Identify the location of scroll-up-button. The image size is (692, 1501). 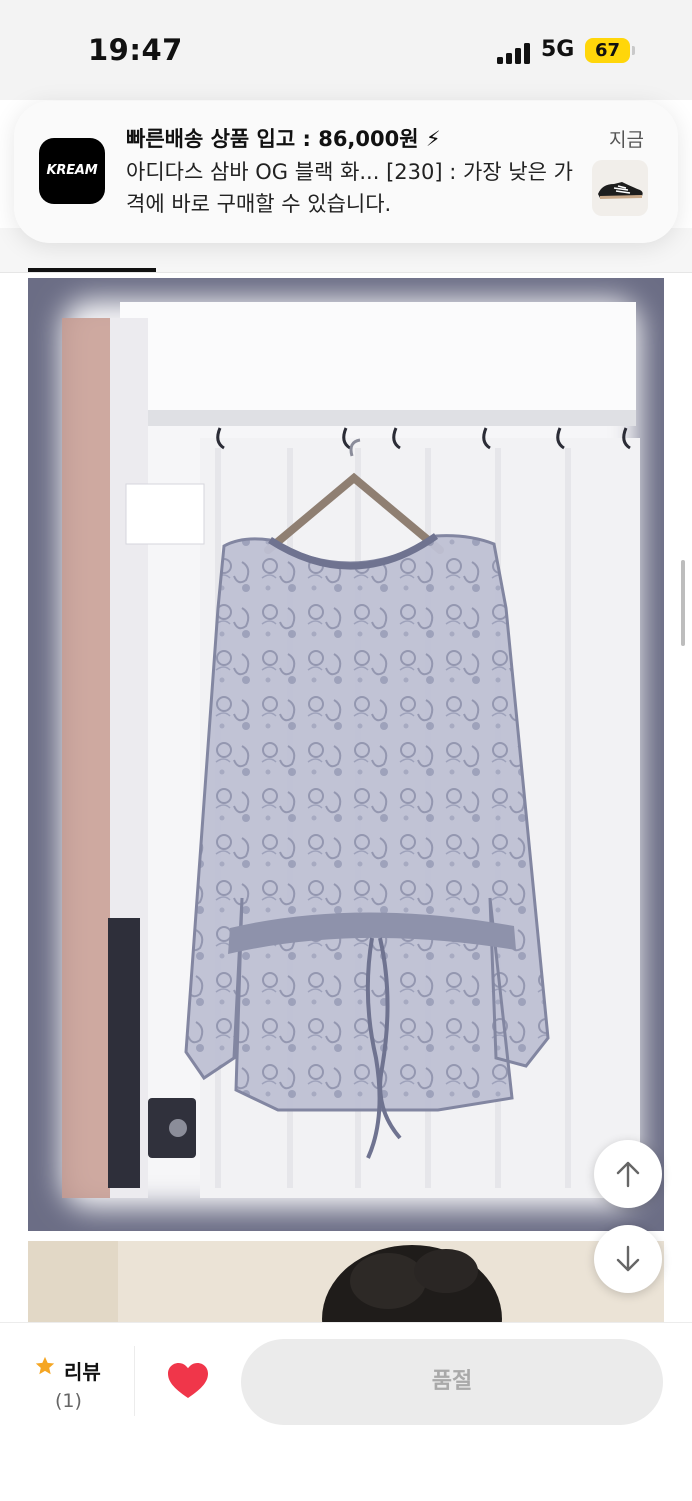
(628, 1174).